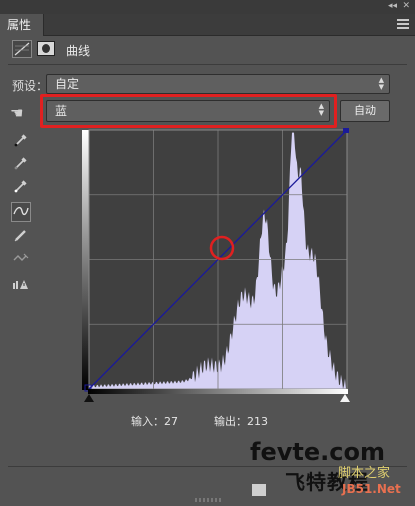  Describe the element at coordinates (208, 500) in the screenshot. I see `resize-grip` at that location.